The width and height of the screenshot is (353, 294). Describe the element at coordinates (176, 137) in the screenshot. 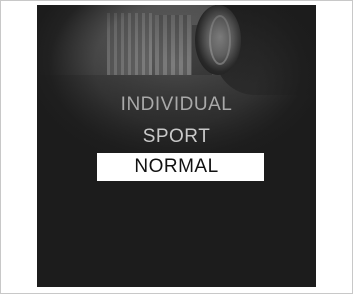

I see `drive-mode-sport: SPORT` at that location.